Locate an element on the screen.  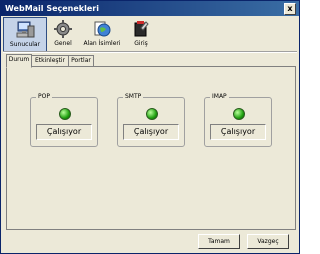
title-bar: WebMail Seçenekleri x is located at coordinates (150, 8).